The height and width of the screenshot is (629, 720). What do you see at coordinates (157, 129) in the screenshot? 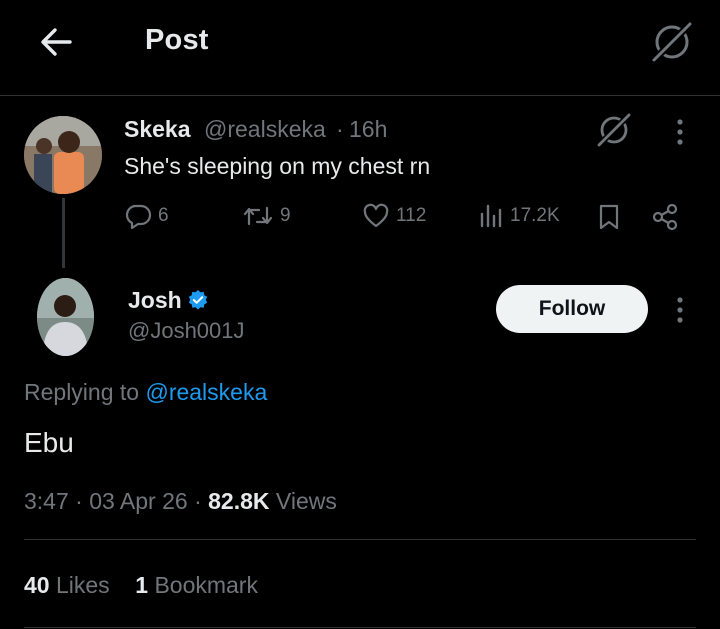
I see `author-name: Skeka` at bounding box center [157, 129].